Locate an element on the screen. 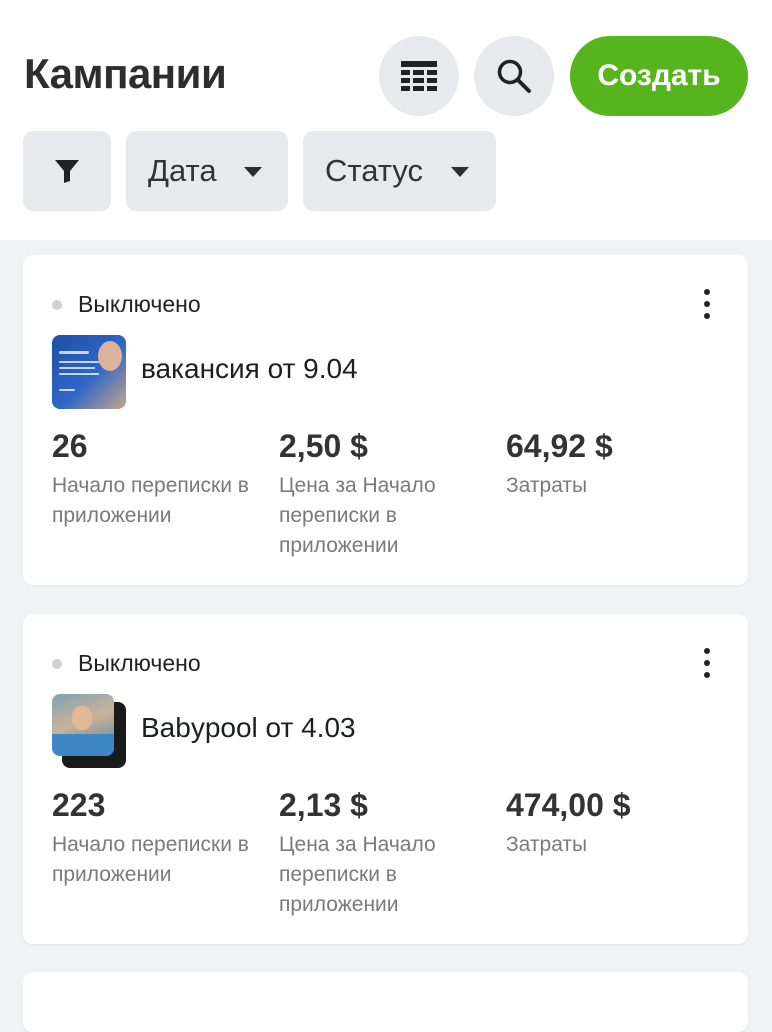  filter-button is located at coordinates (67, 171).